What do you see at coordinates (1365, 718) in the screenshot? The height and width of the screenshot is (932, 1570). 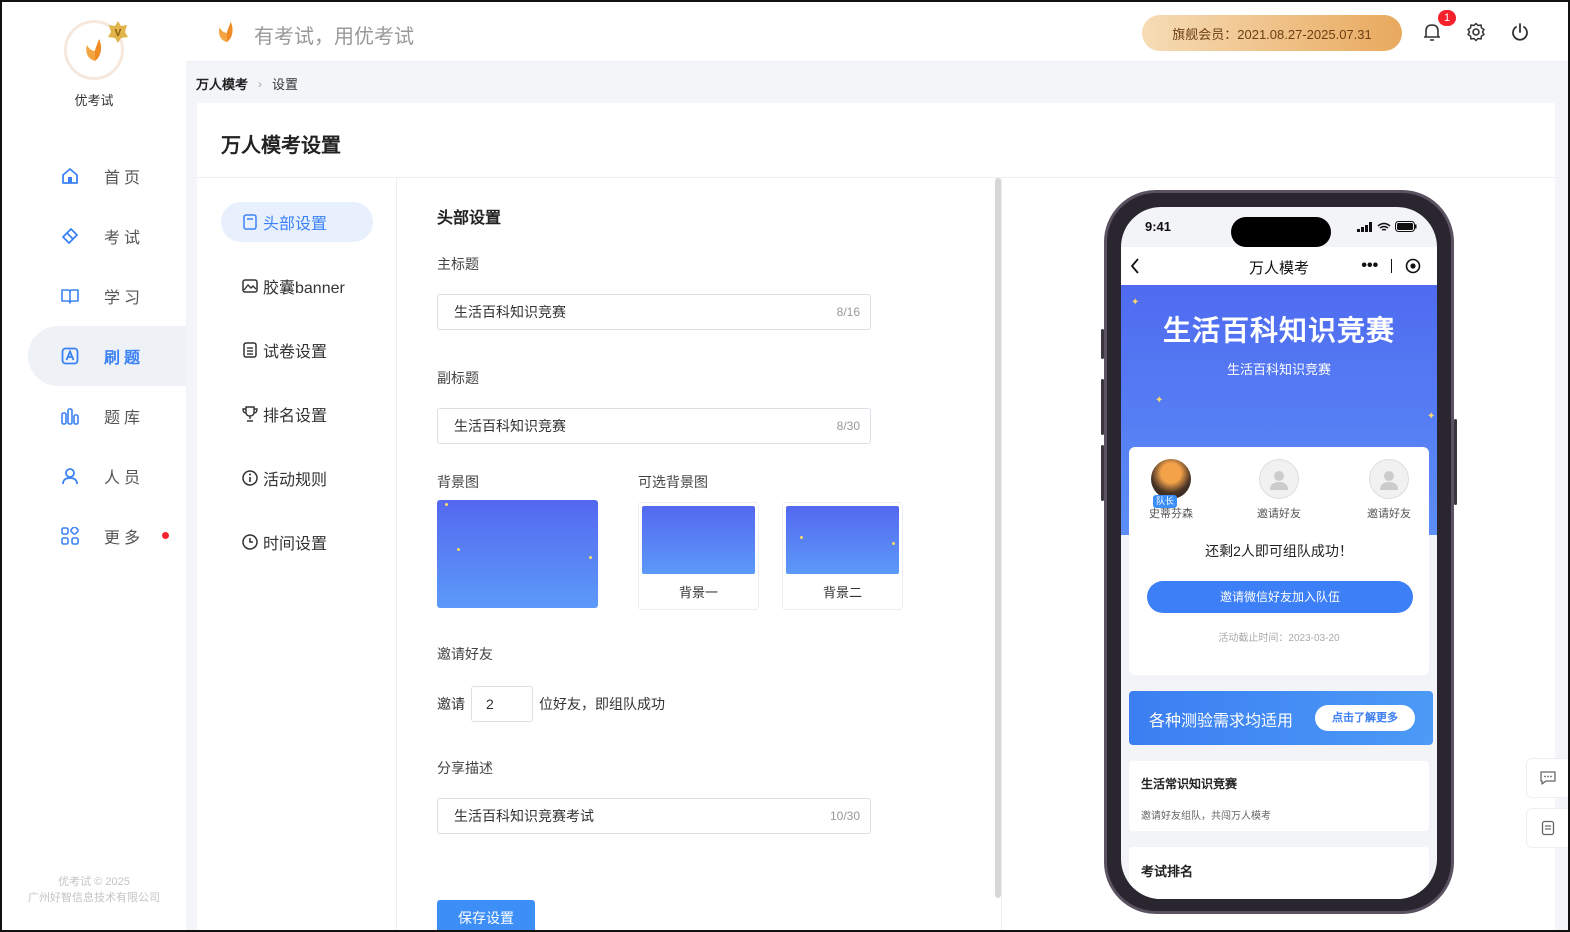 I see `learn-more-button: 点击了解更多` at bounding box center [1365, 718].